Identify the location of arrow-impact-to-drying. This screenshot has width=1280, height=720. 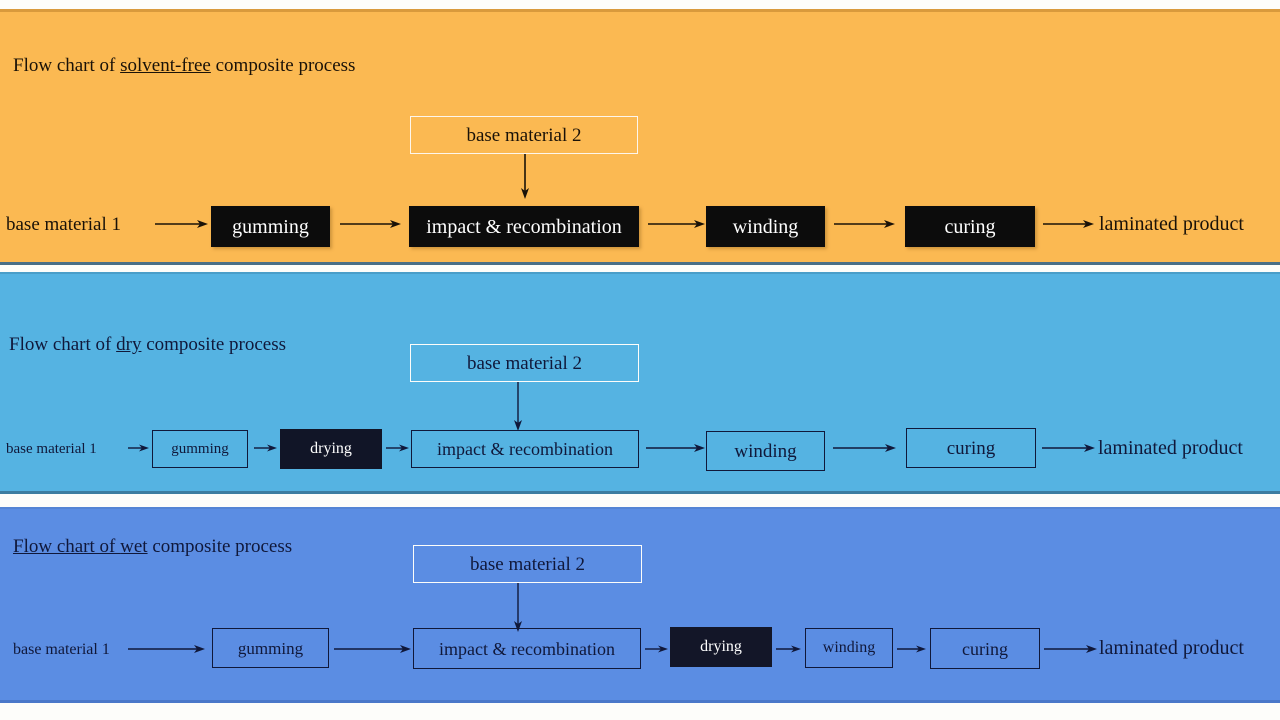
(656, 649).